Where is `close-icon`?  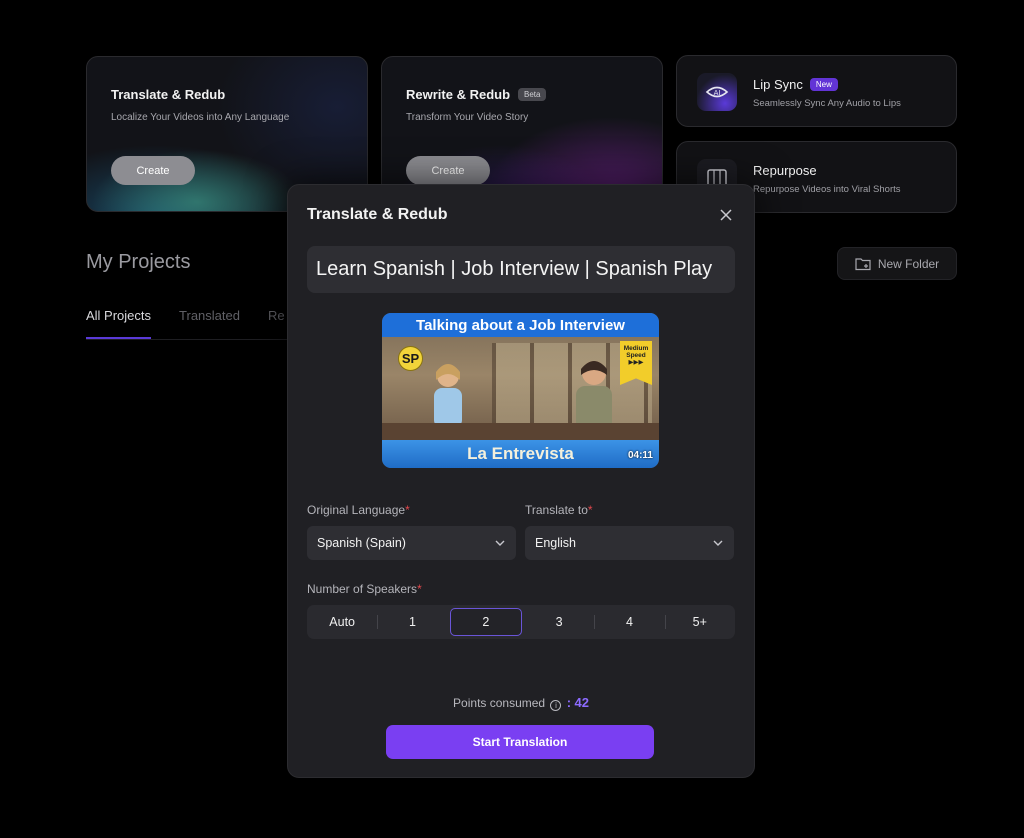
close-icon is located at coordinates (726, 215).